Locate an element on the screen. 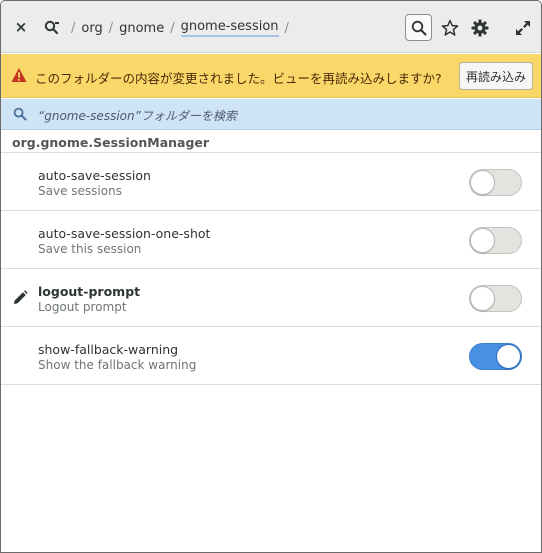 This screenshot has width=542, height=553. breadcrumb: / org / gnome / gnome-session / is located at coordinates (180, 28).